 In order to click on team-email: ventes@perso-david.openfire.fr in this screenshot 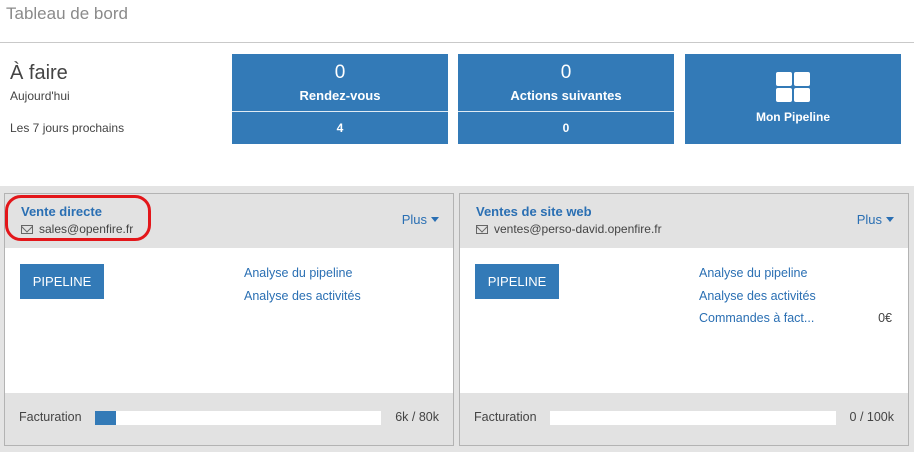, I will do `click(569, 229)`.